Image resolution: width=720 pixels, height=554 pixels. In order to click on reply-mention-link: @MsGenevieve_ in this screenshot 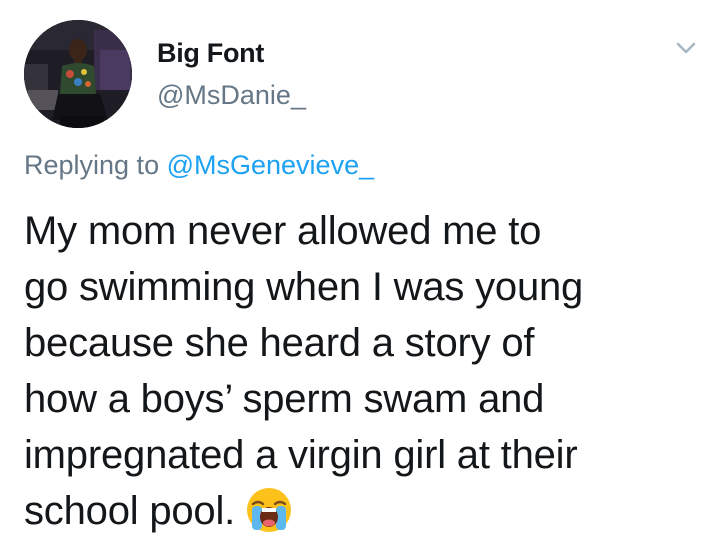, I will do `click(271, 165)`.